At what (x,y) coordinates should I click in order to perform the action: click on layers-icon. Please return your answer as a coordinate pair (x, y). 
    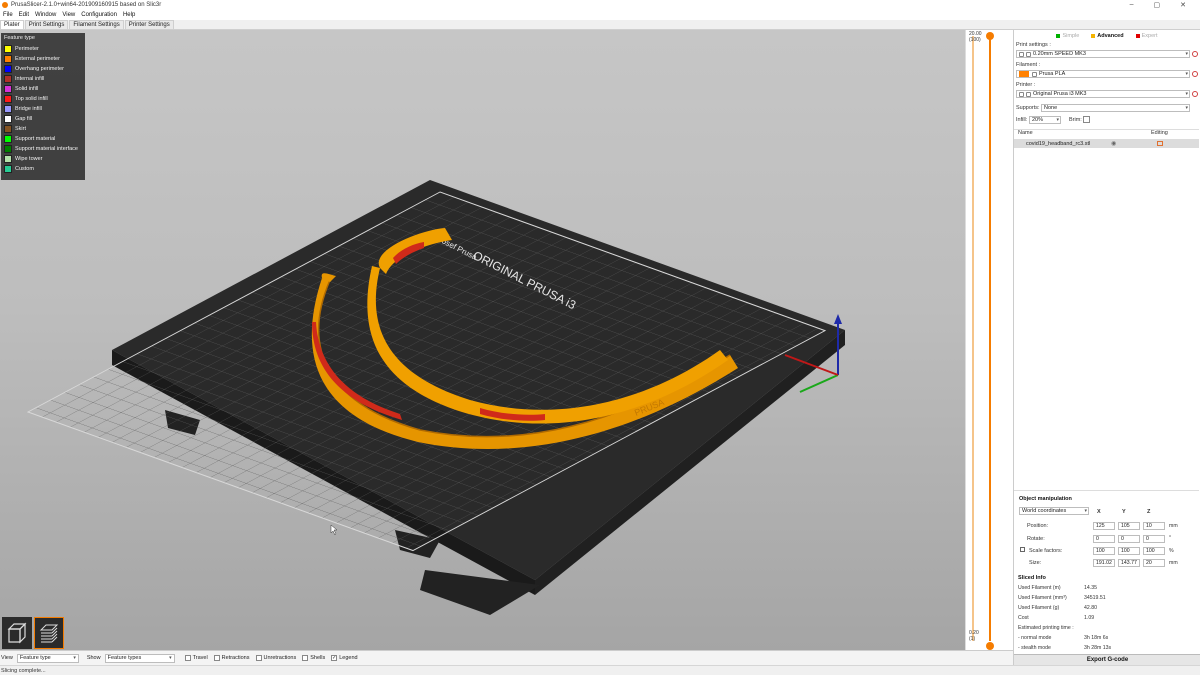
    Looking at the image, I should click on (49, 633).